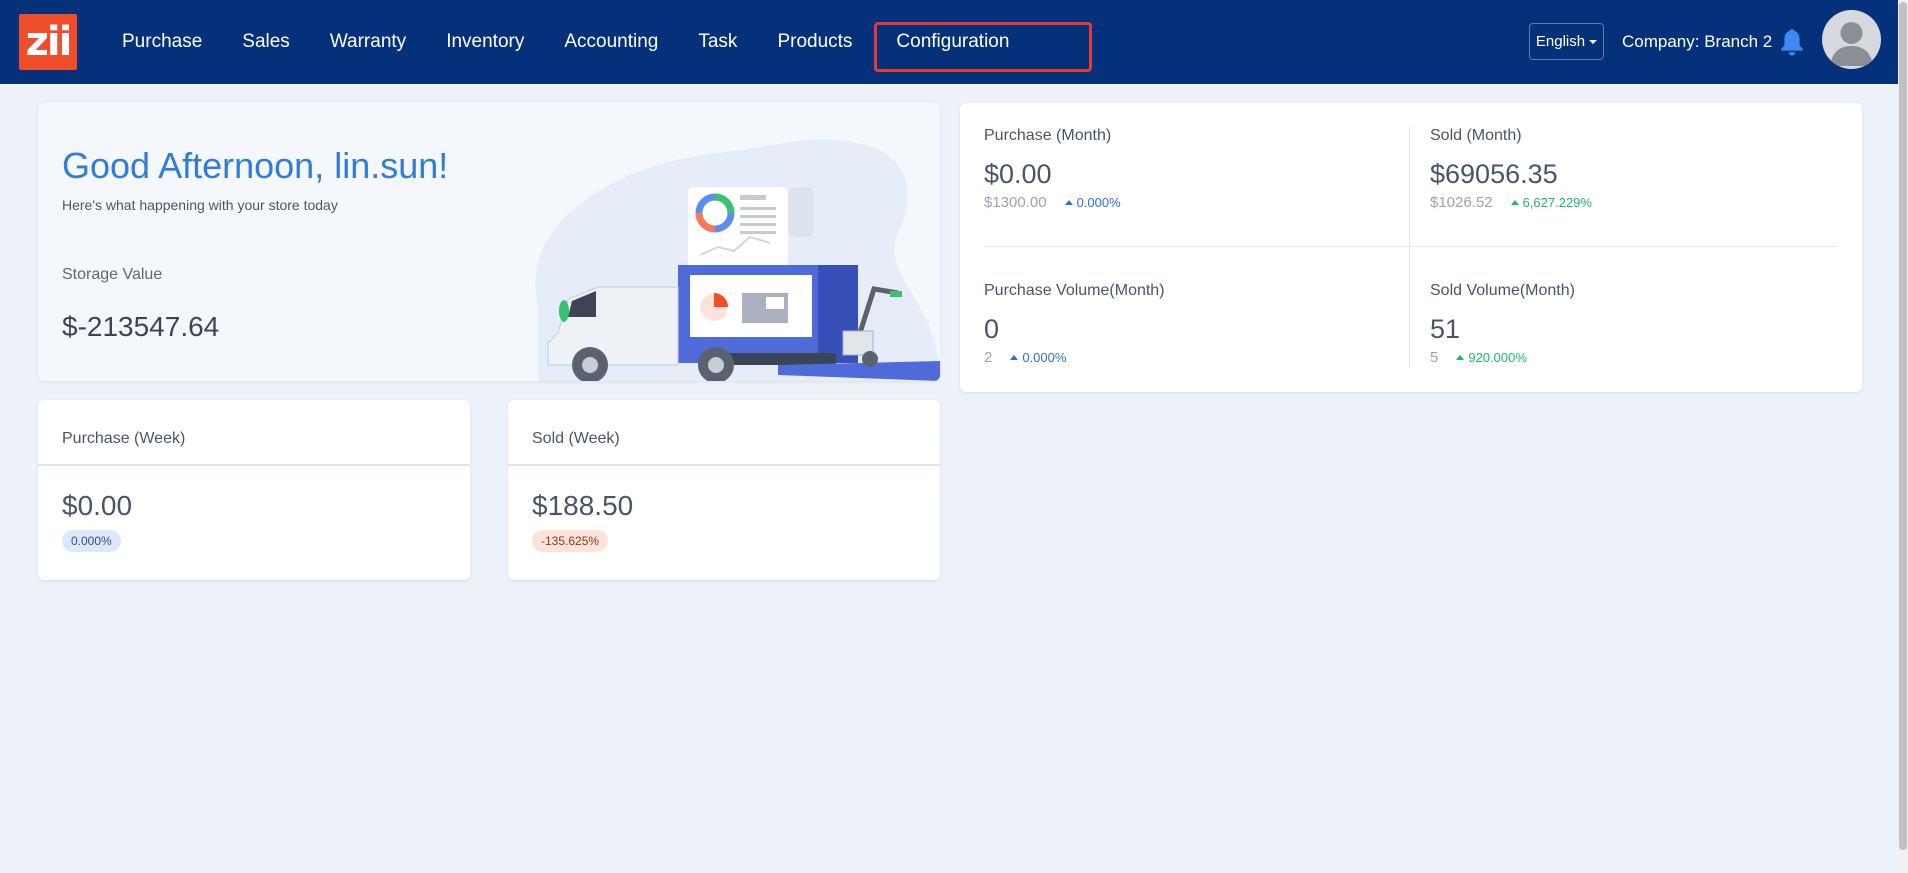 Image resolution: width=1908 pixels, height=873 pixels. I want to click on company-label: Company: Branch 2, so click(1697, 42).